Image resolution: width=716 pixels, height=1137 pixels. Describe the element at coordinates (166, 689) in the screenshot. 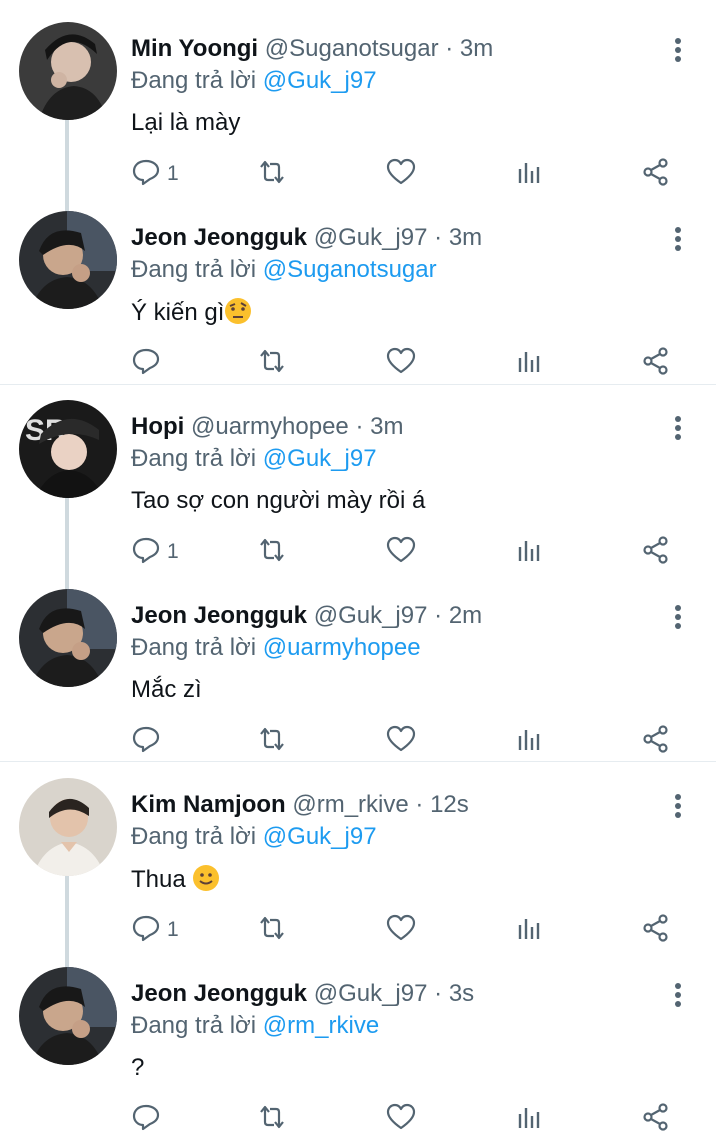

I see `tweet-text: Mắc zì` at that location.